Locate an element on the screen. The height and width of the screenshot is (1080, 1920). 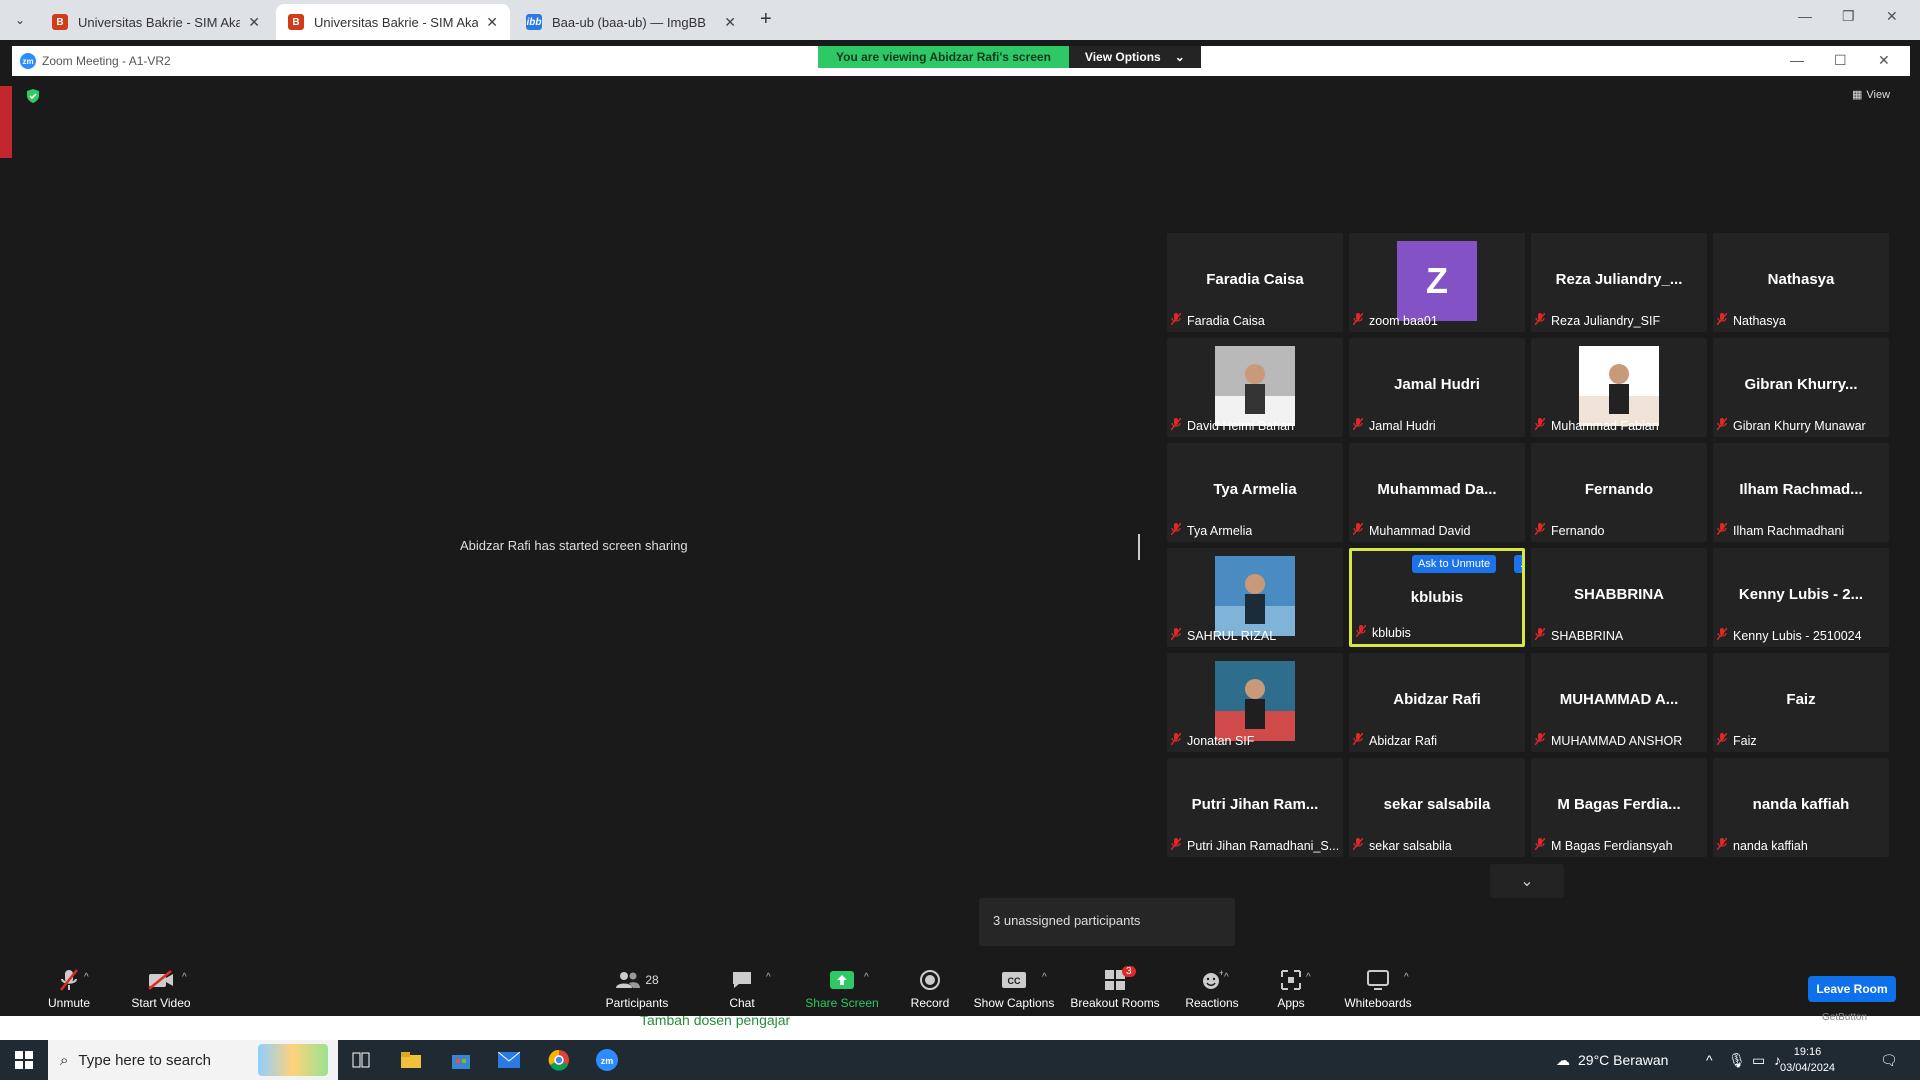
participant-tile: Jonatan SIF is located at coordinates (1255, 702).